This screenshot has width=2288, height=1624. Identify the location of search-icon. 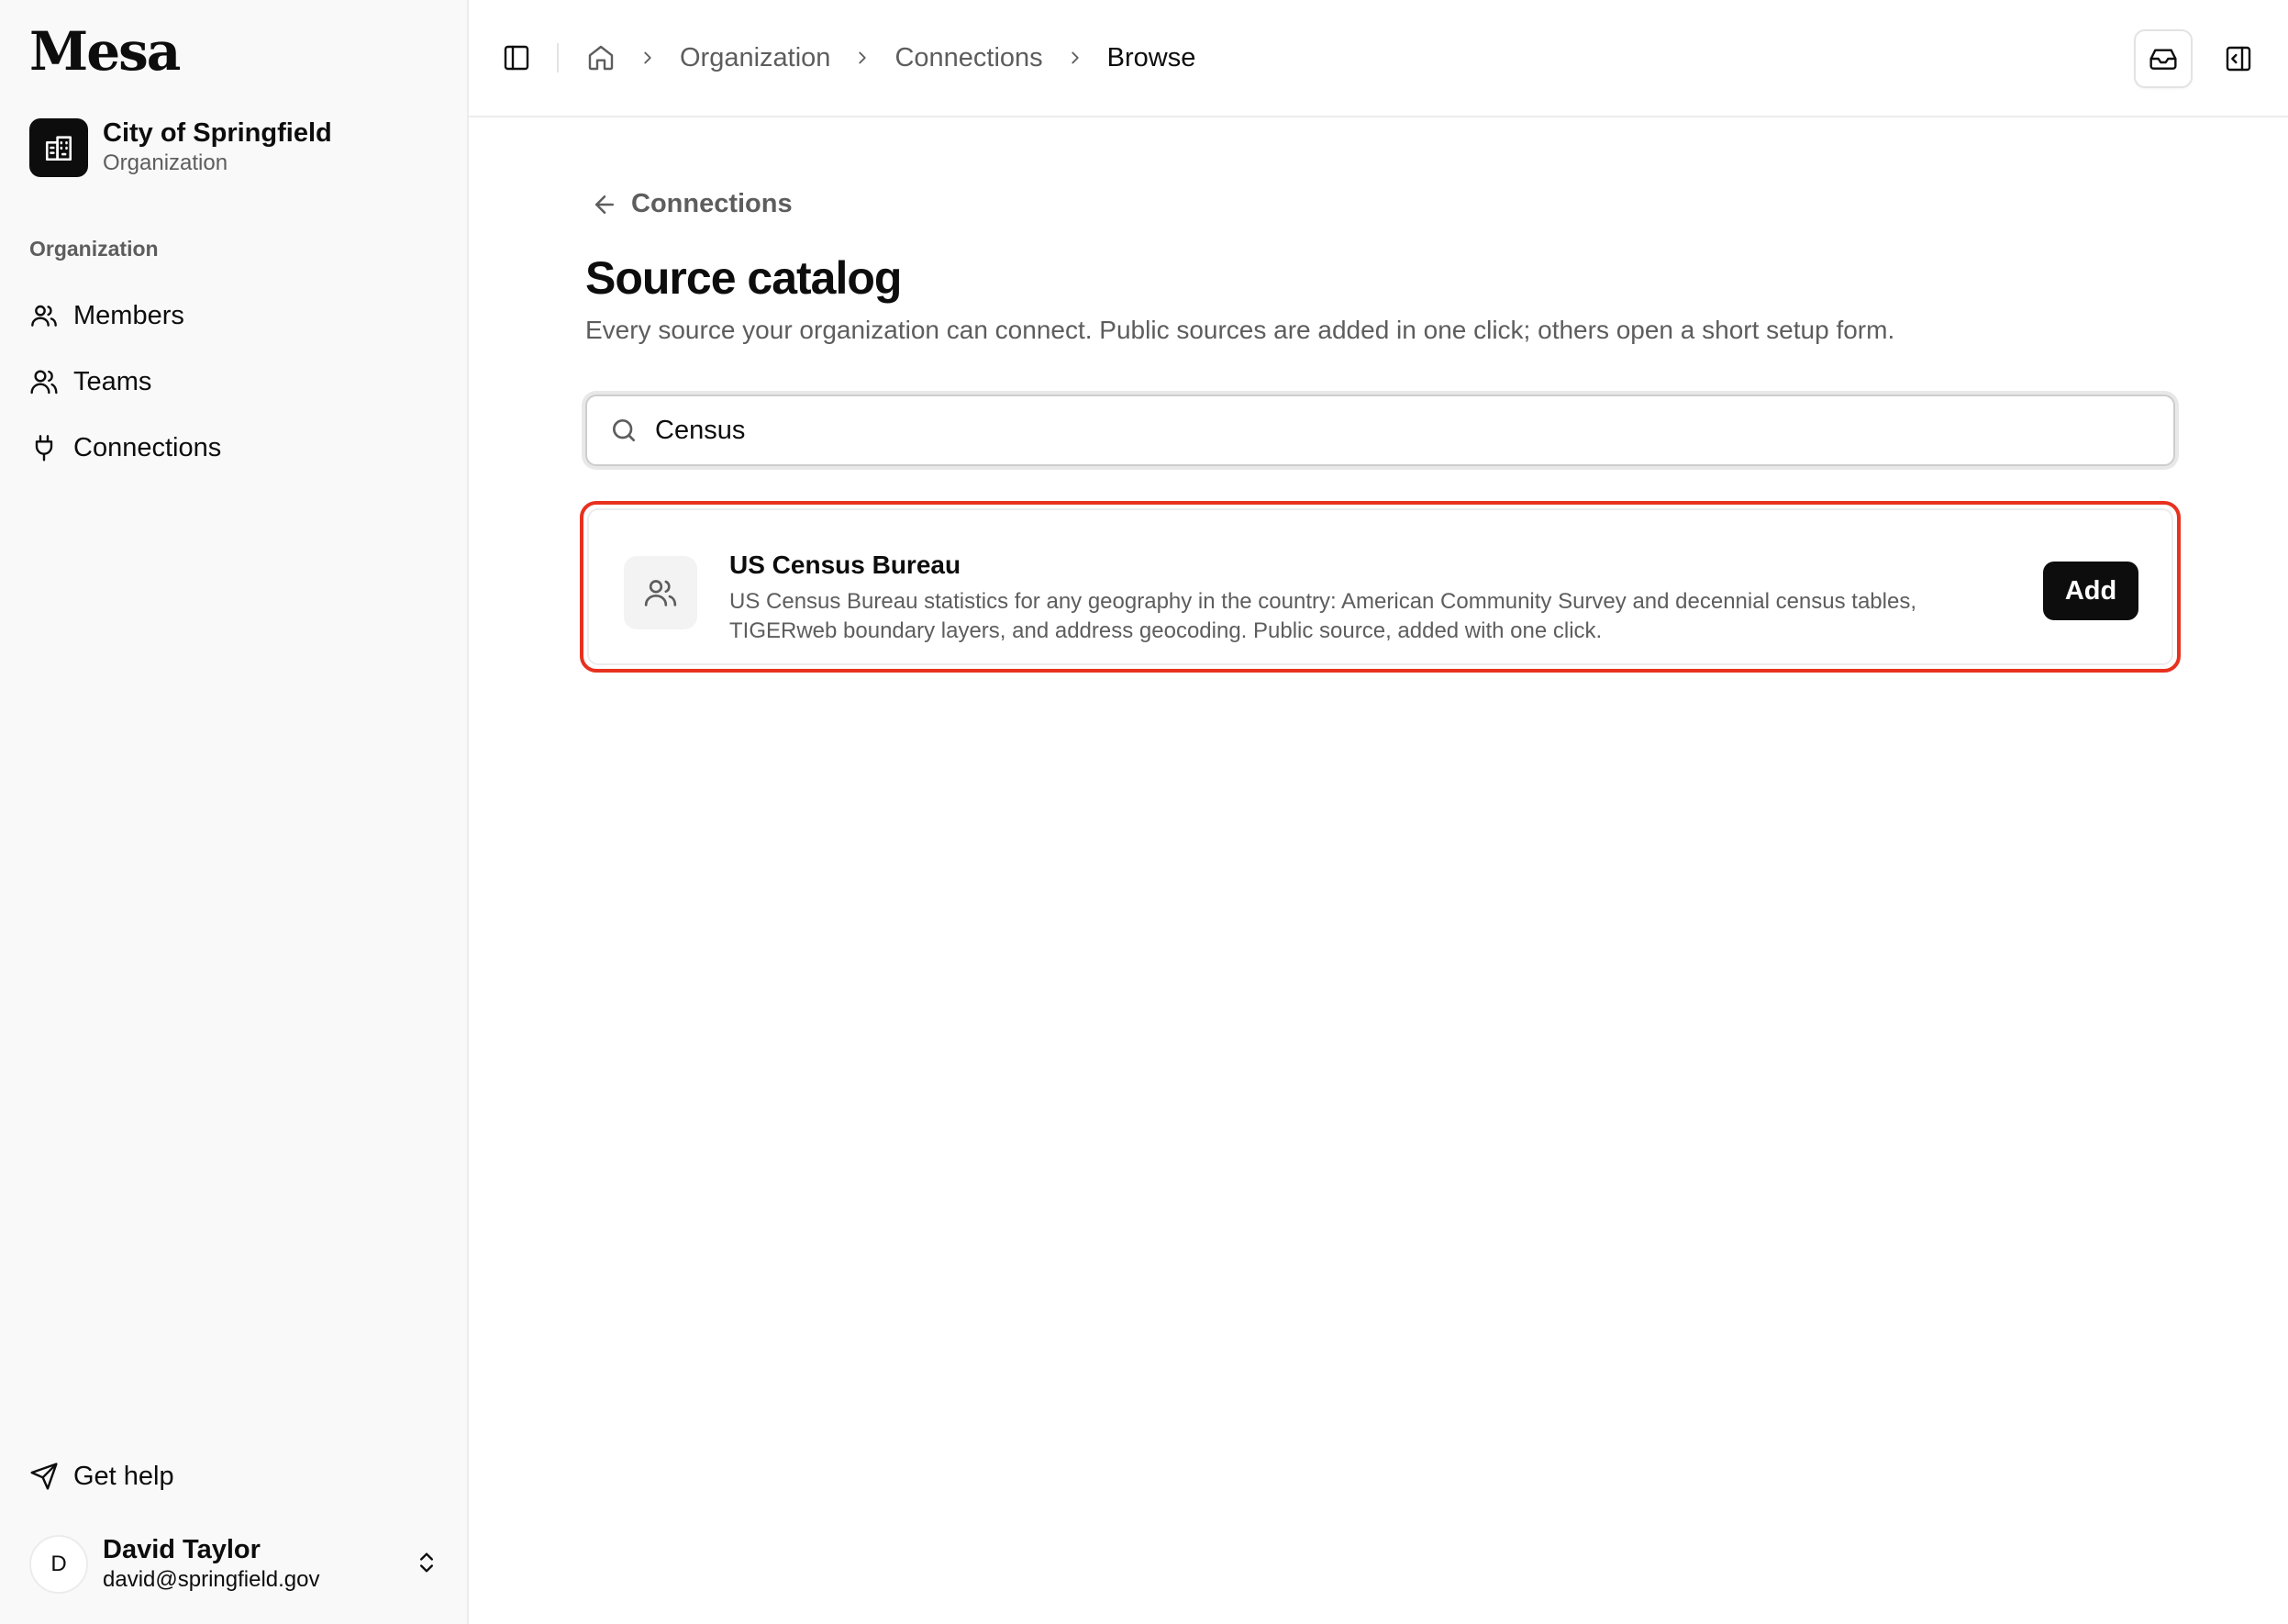
(624, 430).